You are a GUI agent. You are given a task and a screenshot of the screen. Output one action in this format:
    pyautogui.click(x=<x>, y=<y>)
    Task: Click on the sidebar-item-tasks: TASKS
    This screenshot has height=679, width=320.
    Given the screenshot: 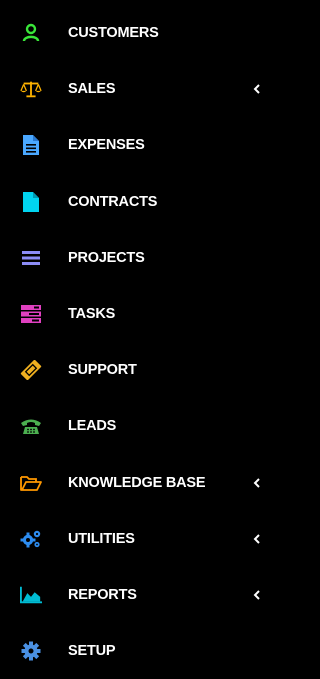 What is the action you would take?
    pyautogui.click(x=145, y=314)
    